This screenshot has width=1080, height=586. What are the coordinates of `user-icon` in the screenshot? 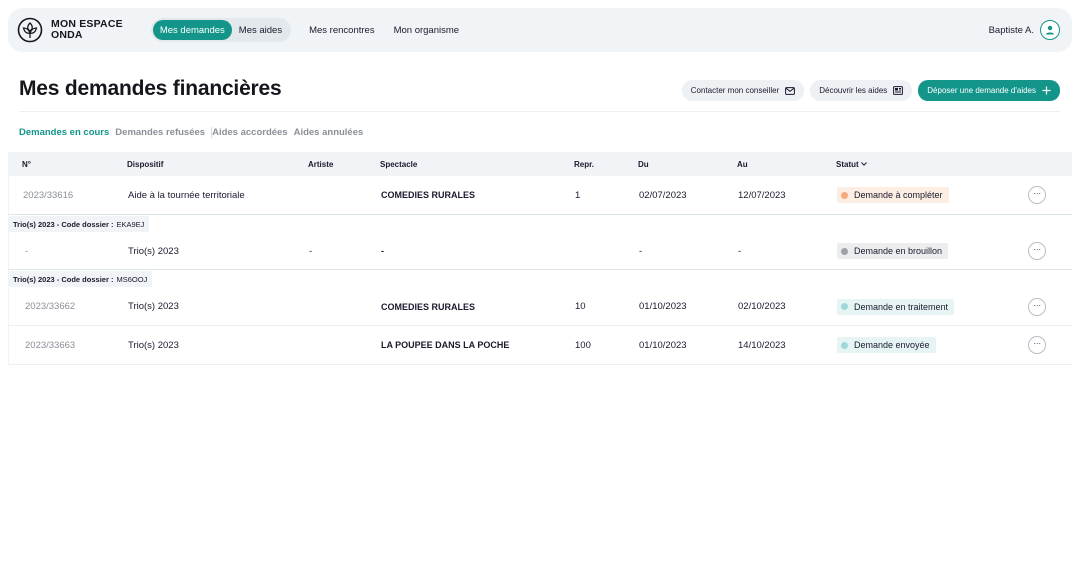 It's located at (1050, 30).